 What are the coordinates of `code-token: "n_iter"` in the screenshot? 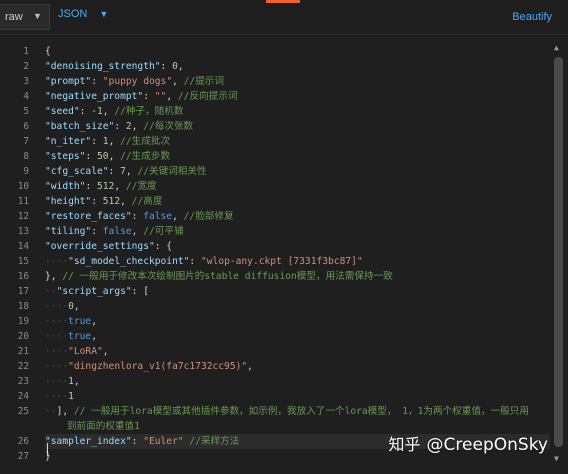 It's located at (68, 141).